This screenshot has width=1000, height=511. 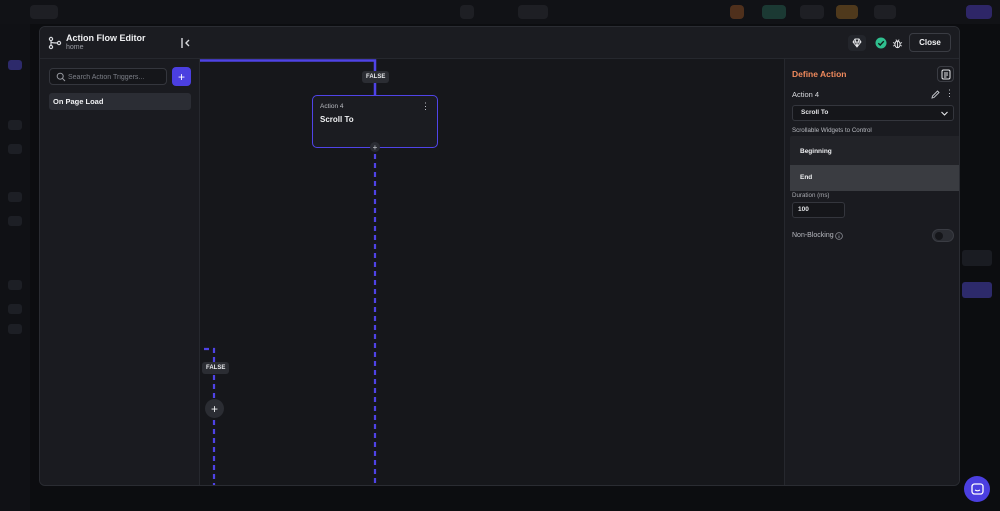 I want to click on close-button: Close, so click(x=930, y=42).